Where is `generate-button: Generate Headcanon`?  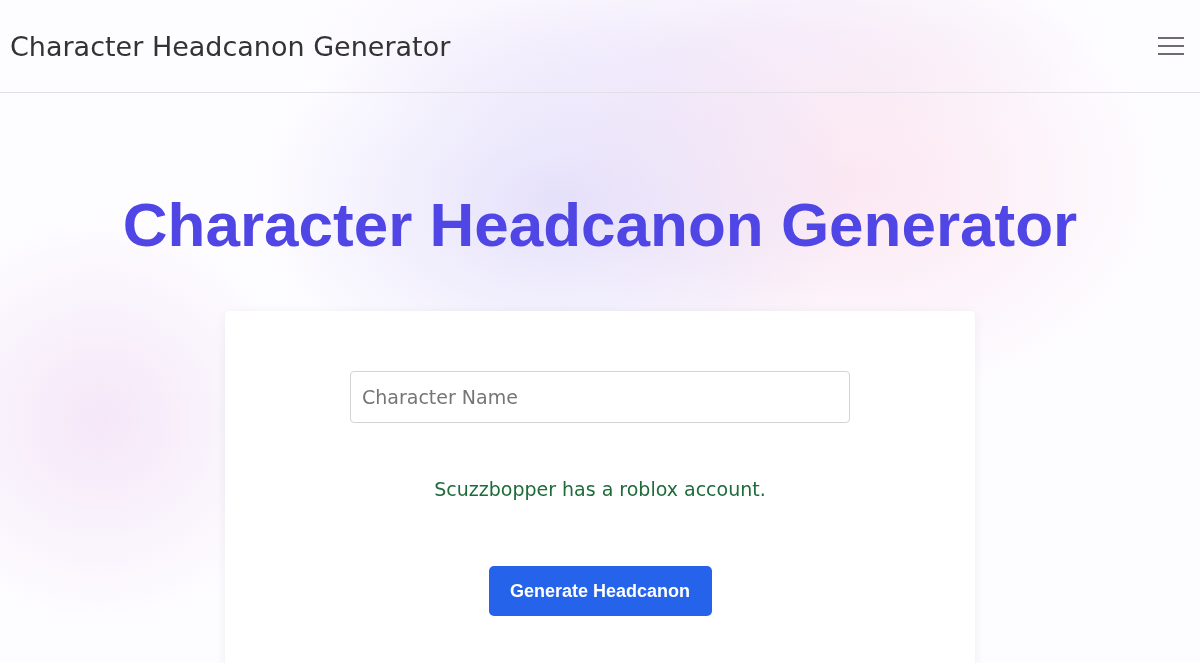
generate-button: Generate Headcanon is located at coordinates (600, 591).